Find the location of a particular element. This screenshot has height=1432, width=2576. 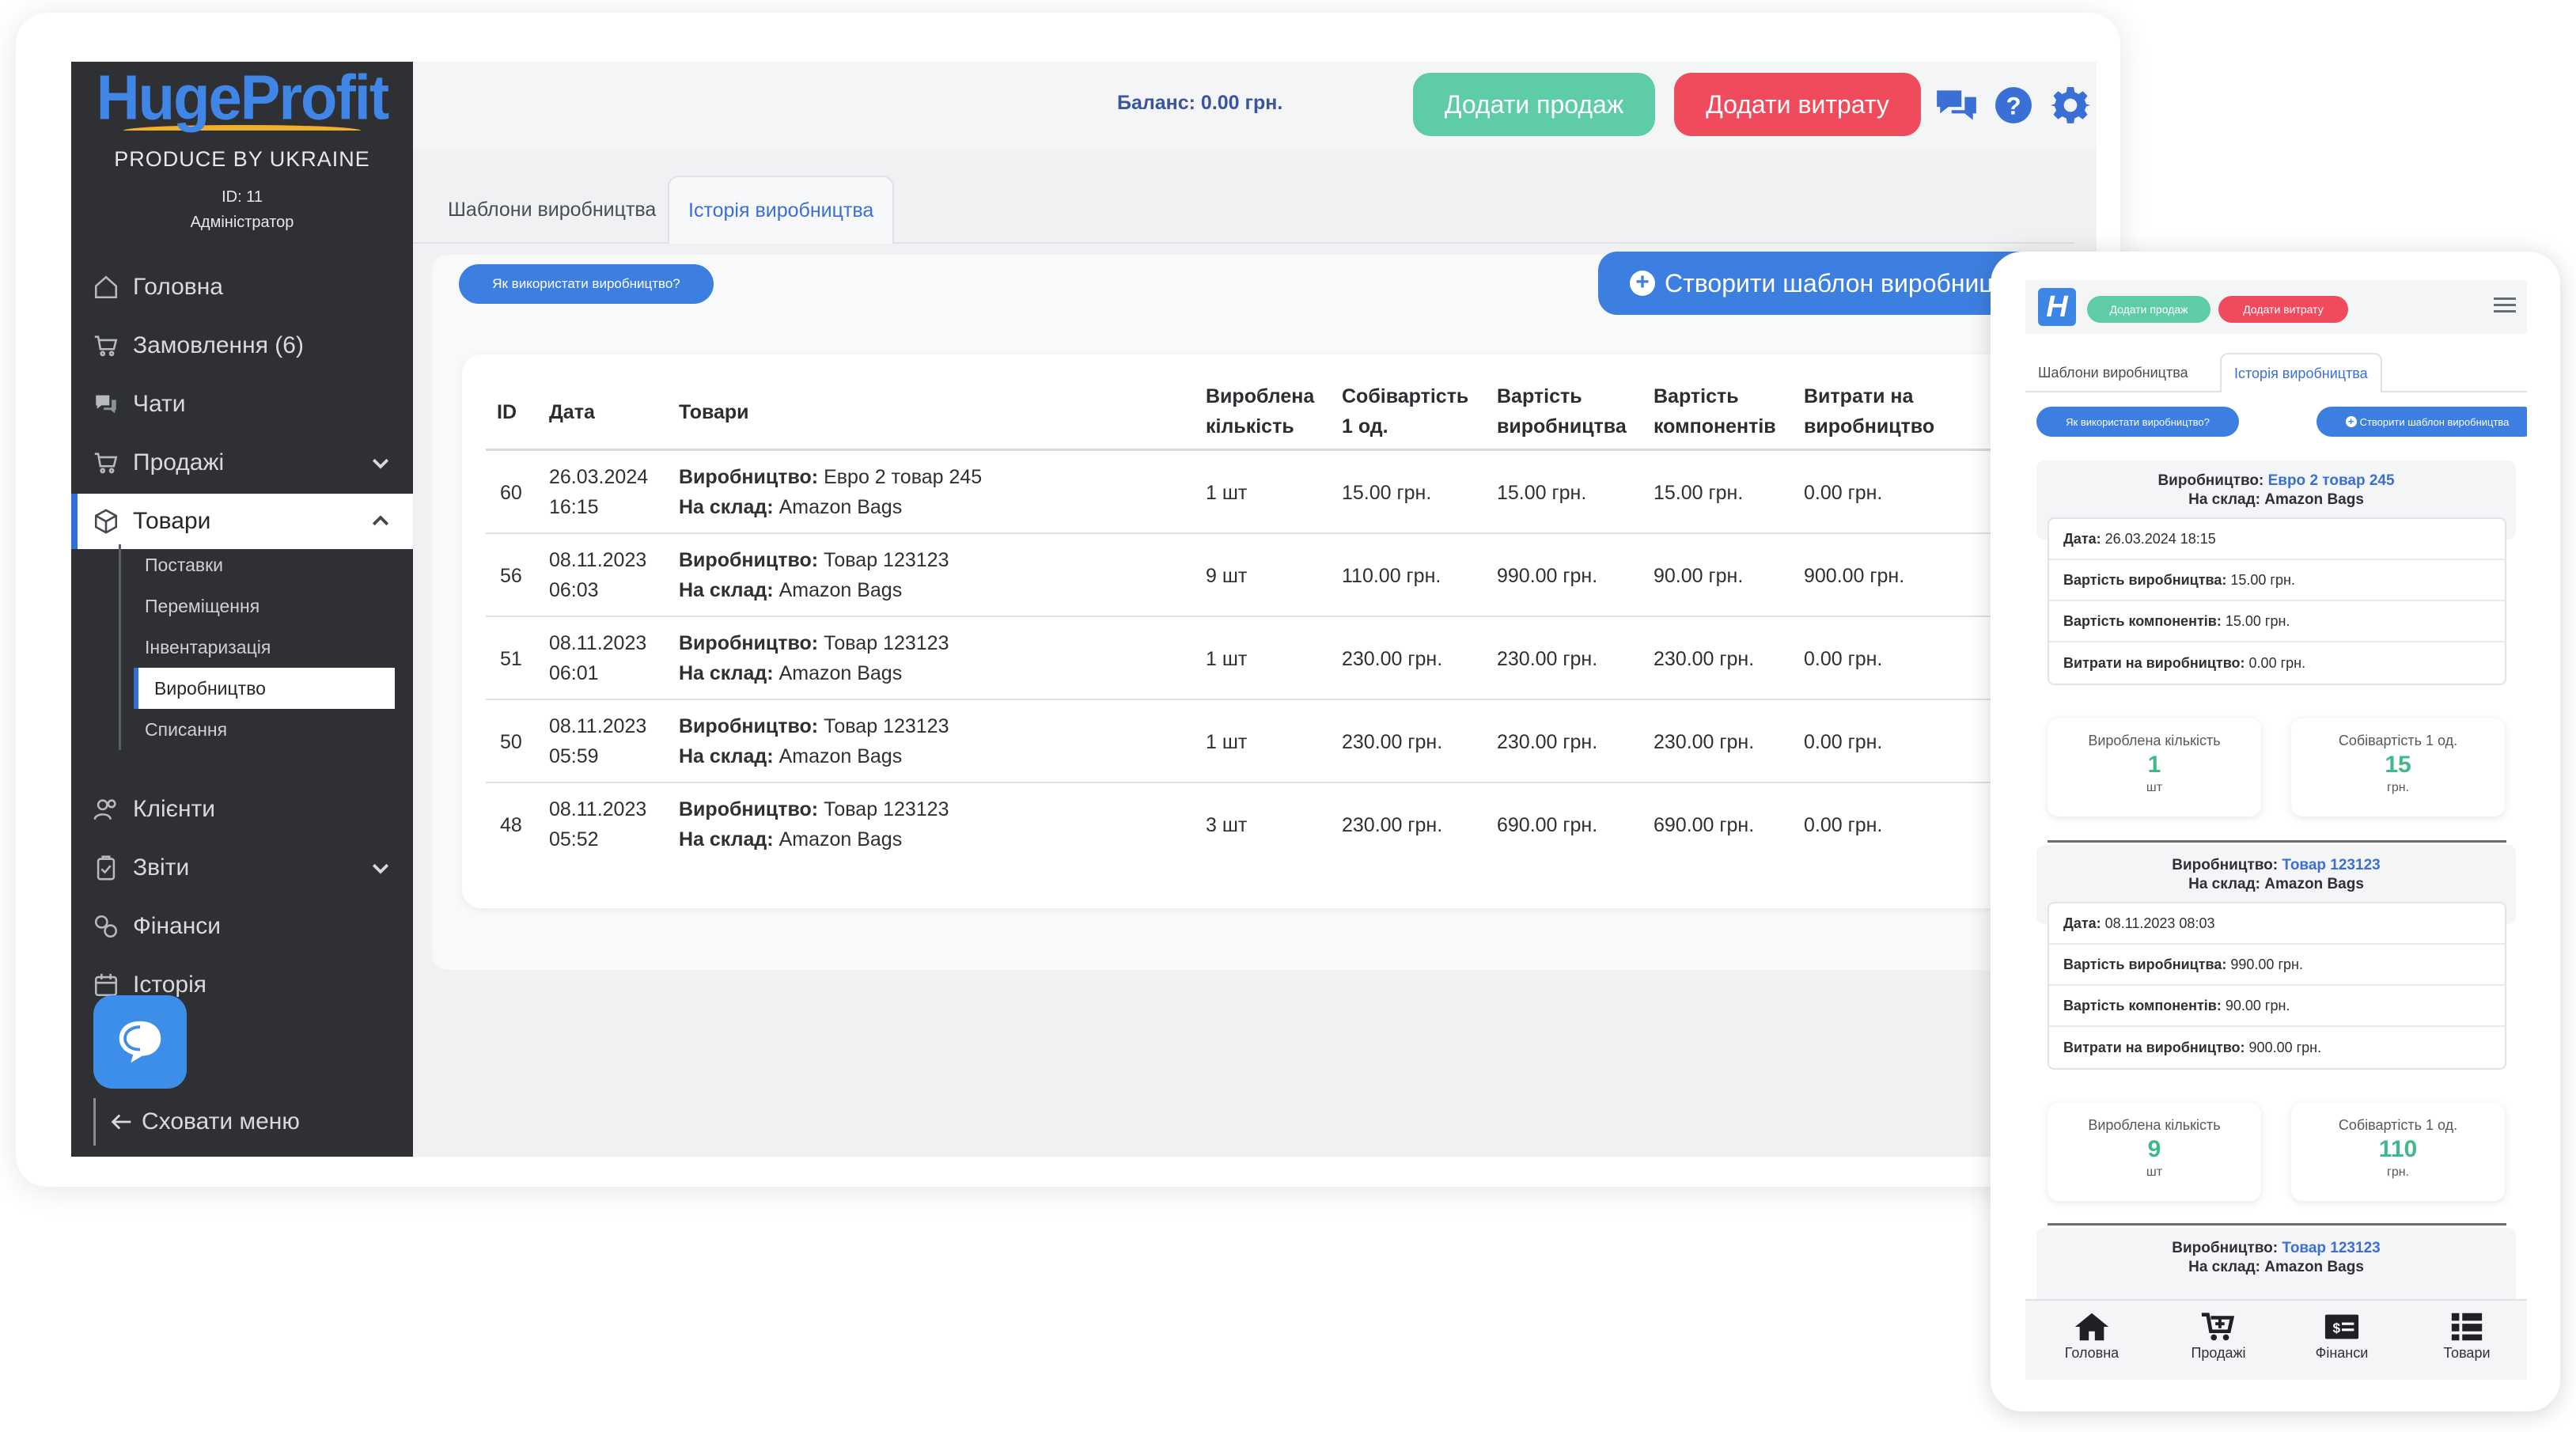

balance-display: Баланс: 0.00 грн. is located at coordinates (1200, 103).